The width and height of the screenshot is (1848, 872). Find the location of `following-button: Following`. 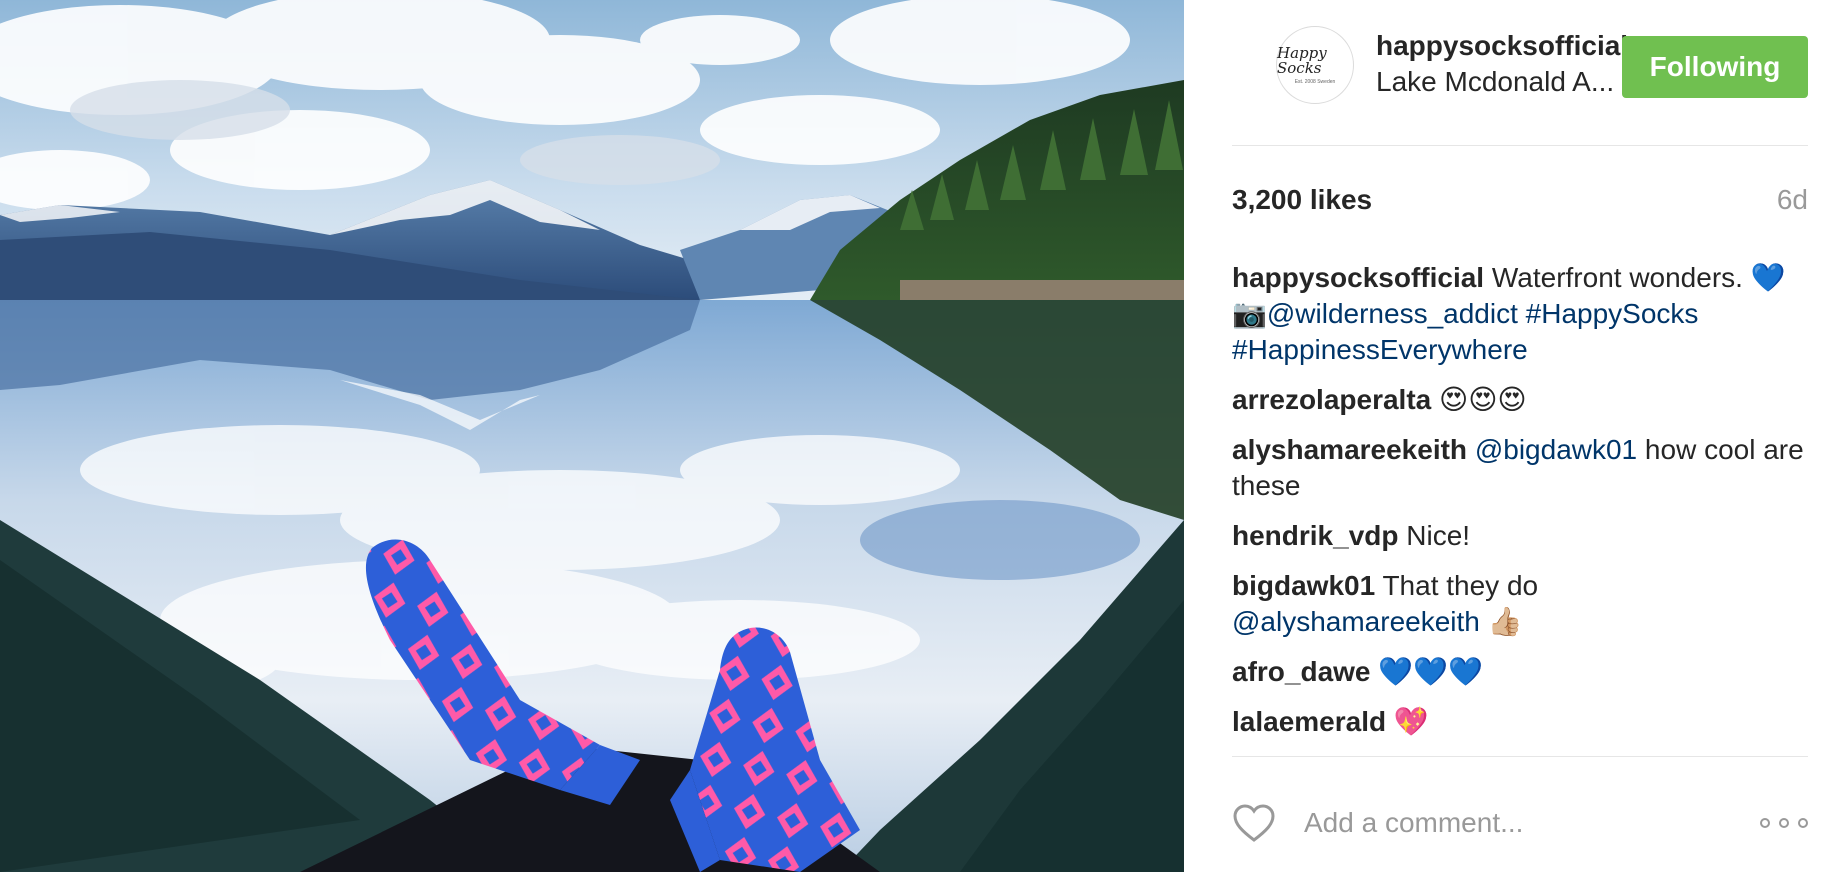

following-button: Following is located at coordinates (1715, 67).